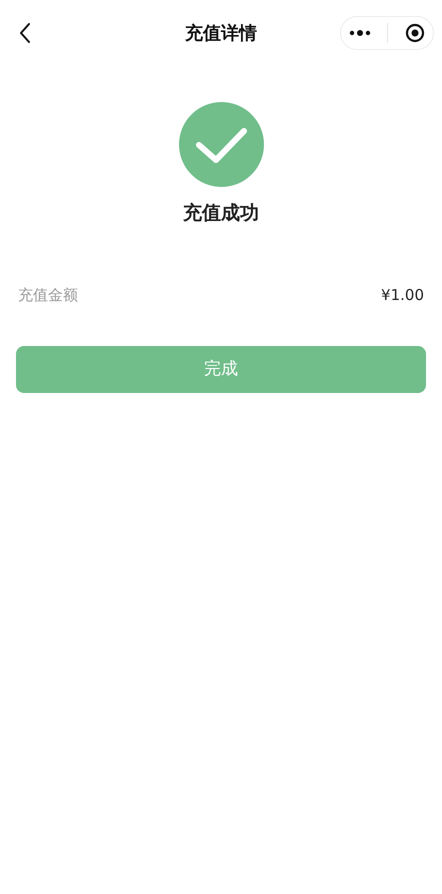 This screenshot has width=442, height=894. I want to click on page-title: 充值详情, so click(221, 34).